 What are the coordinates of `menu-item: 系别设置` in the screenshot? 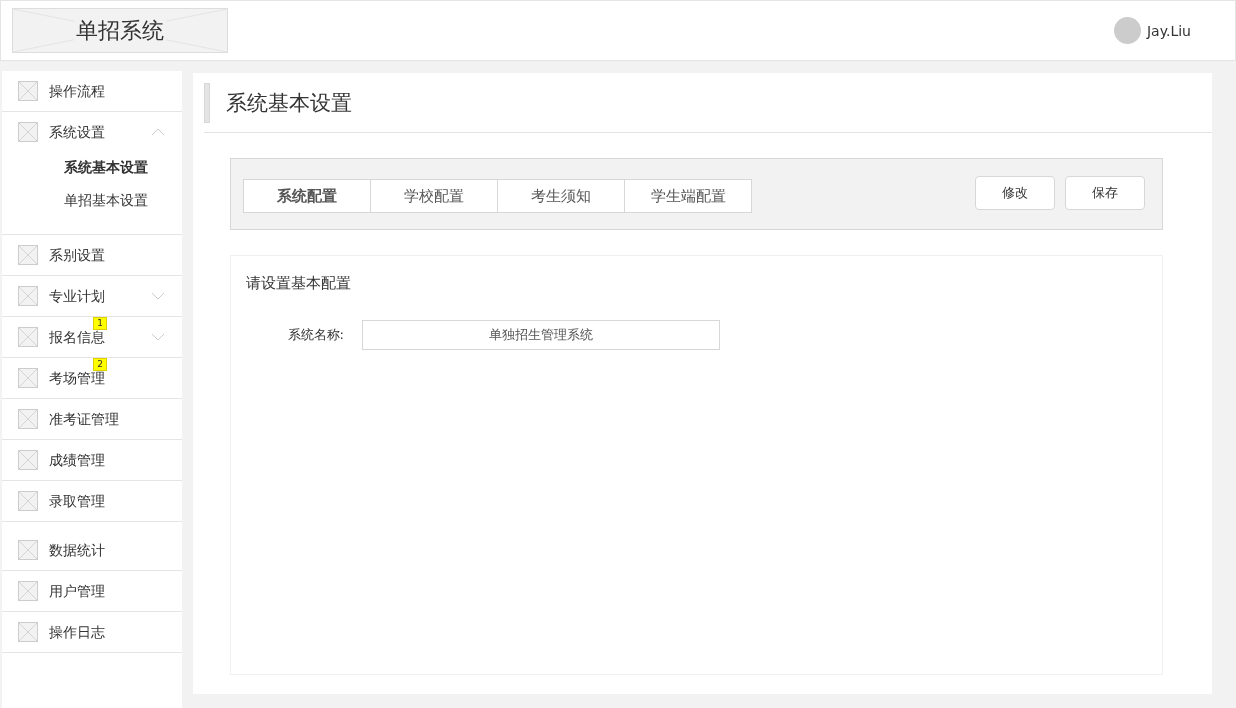 It's located at (77, 255).